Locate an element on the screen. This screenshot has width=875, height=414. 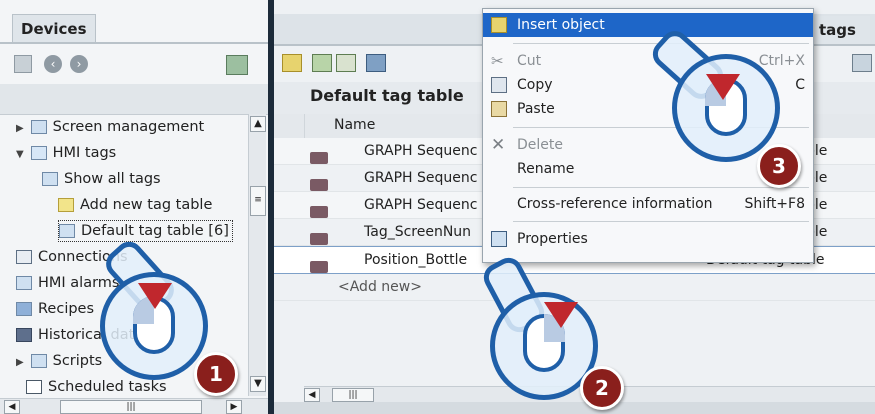
tree-horizontal-scrollbar: ◀ ||| ▶ is located at coordinates (134, 406).